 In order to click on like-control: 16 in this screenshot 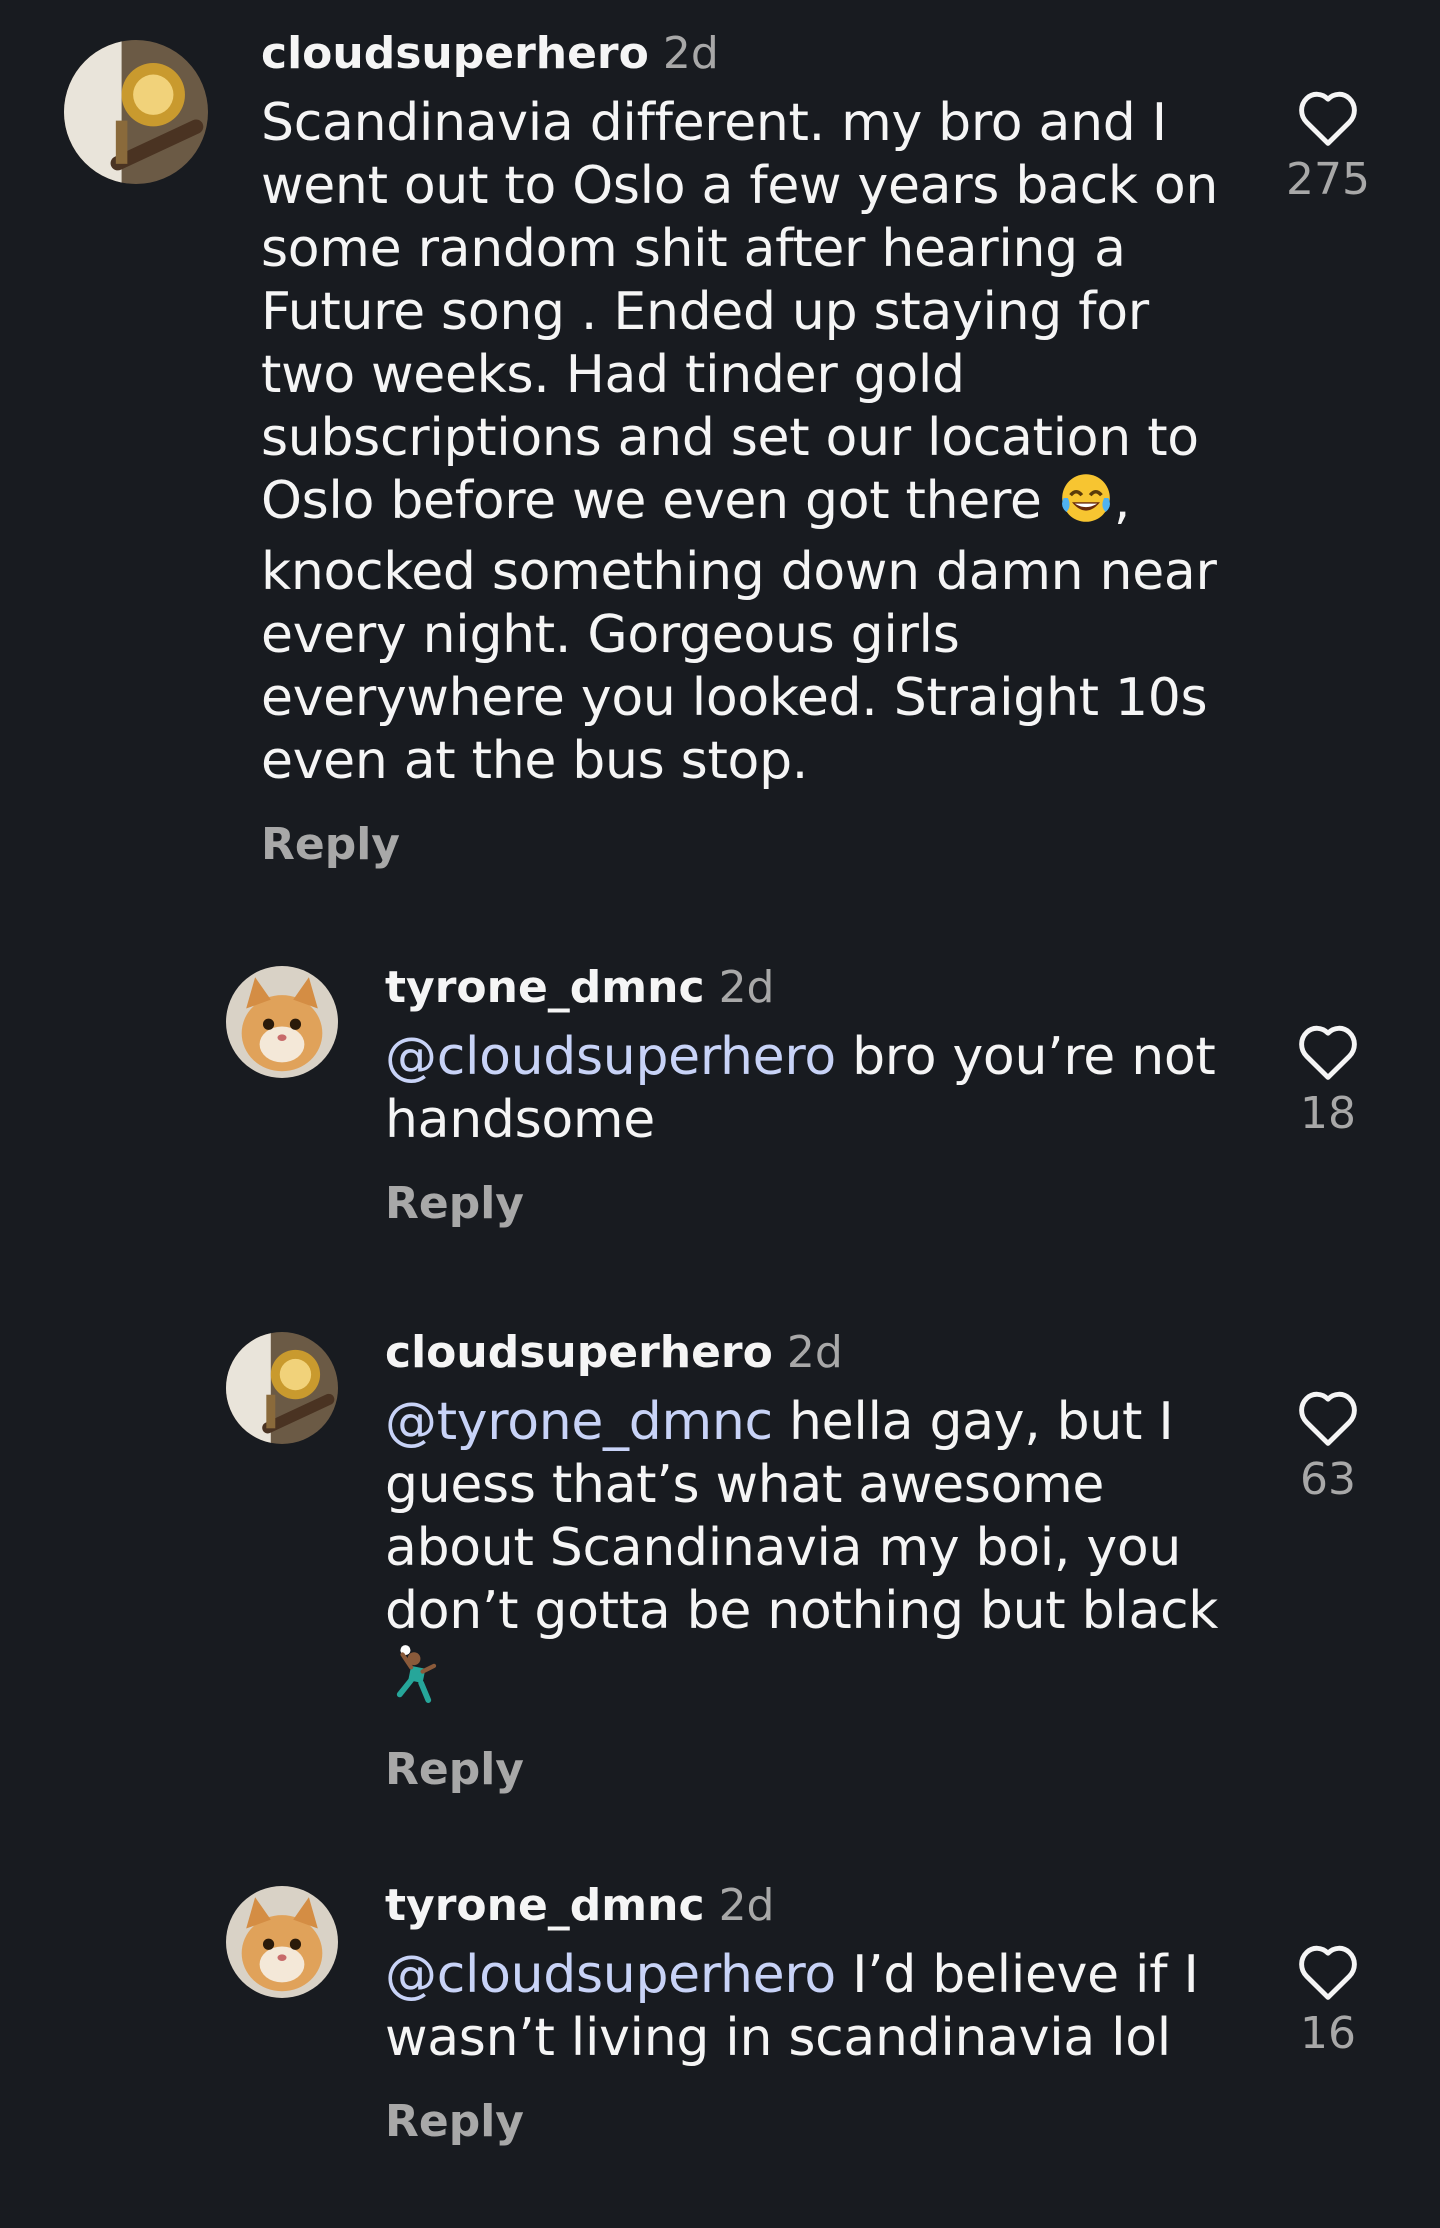, I will do `click(1328, 2002)`.